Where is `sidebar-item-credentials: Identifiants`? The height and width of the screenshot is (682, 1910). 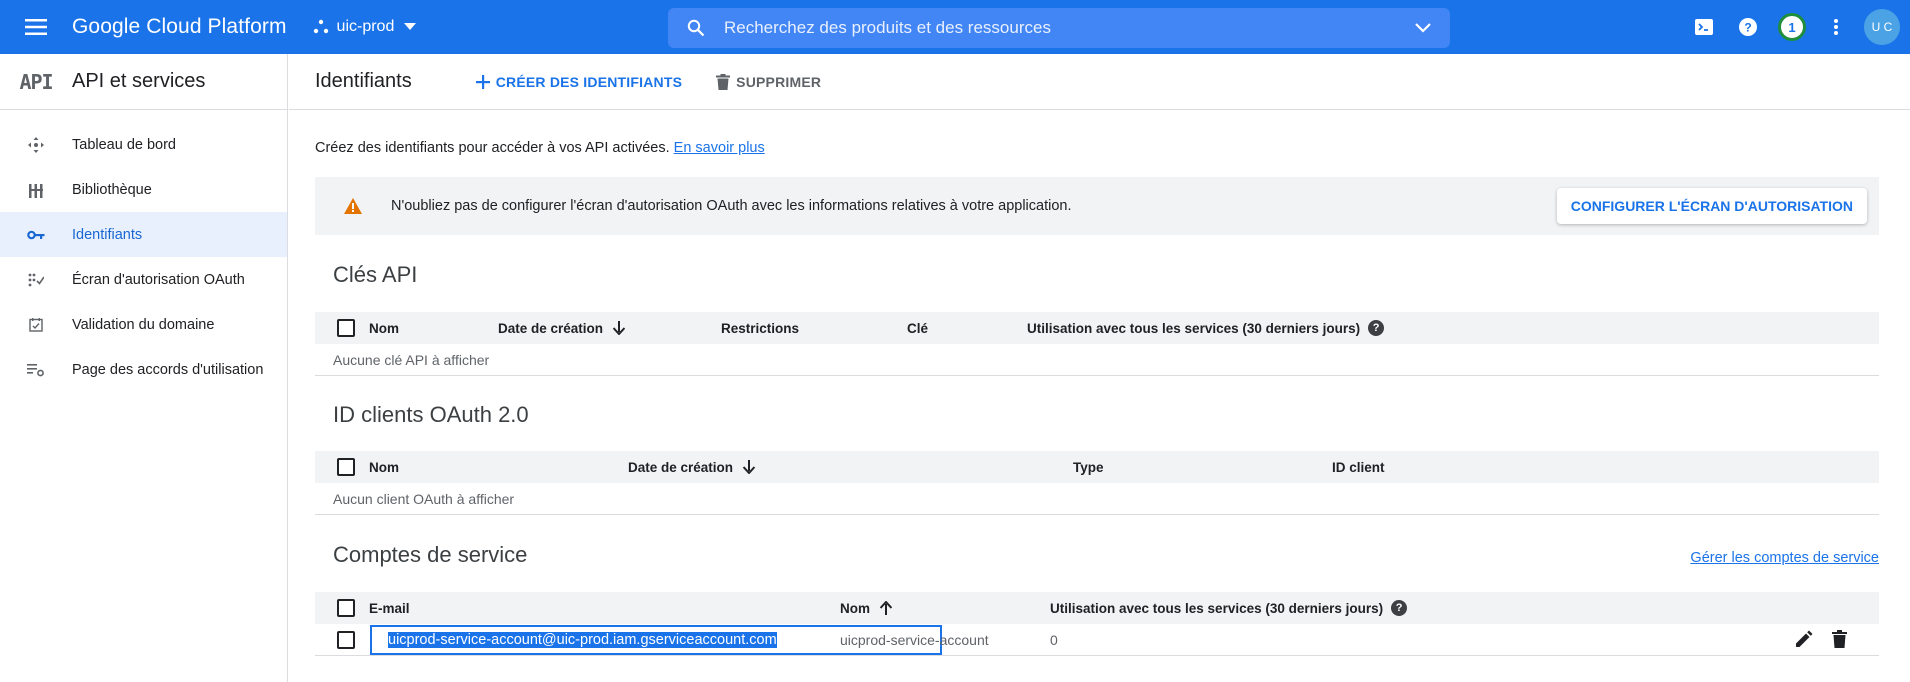
sidebar-item-credentials: Identifiants is located at coordinates (143, 234).